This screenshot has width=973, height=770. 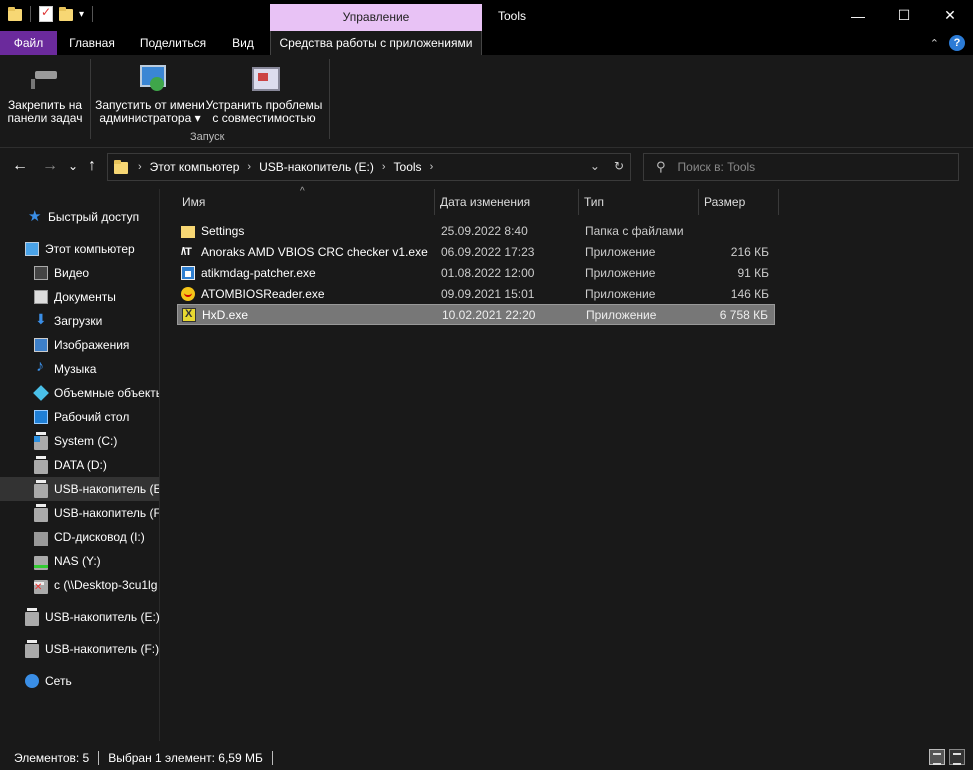 I want to click on forward-button: →, so click(x=50, y=166).